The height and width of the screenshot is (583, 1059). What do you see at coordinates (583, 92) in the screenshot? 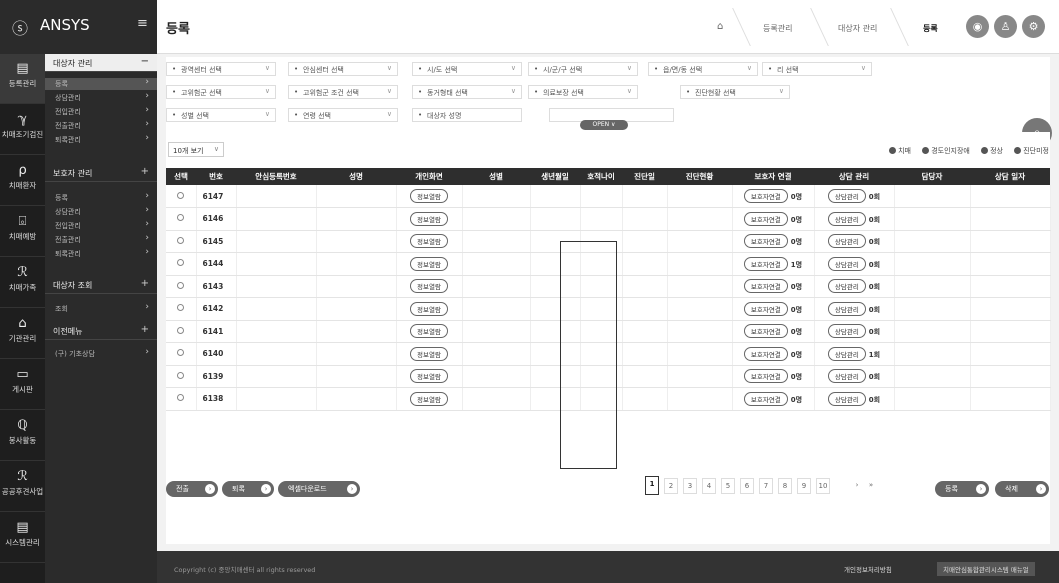
I see `filter-select: • 의료보장 선택 ∨` at bounding box center [583, 92].